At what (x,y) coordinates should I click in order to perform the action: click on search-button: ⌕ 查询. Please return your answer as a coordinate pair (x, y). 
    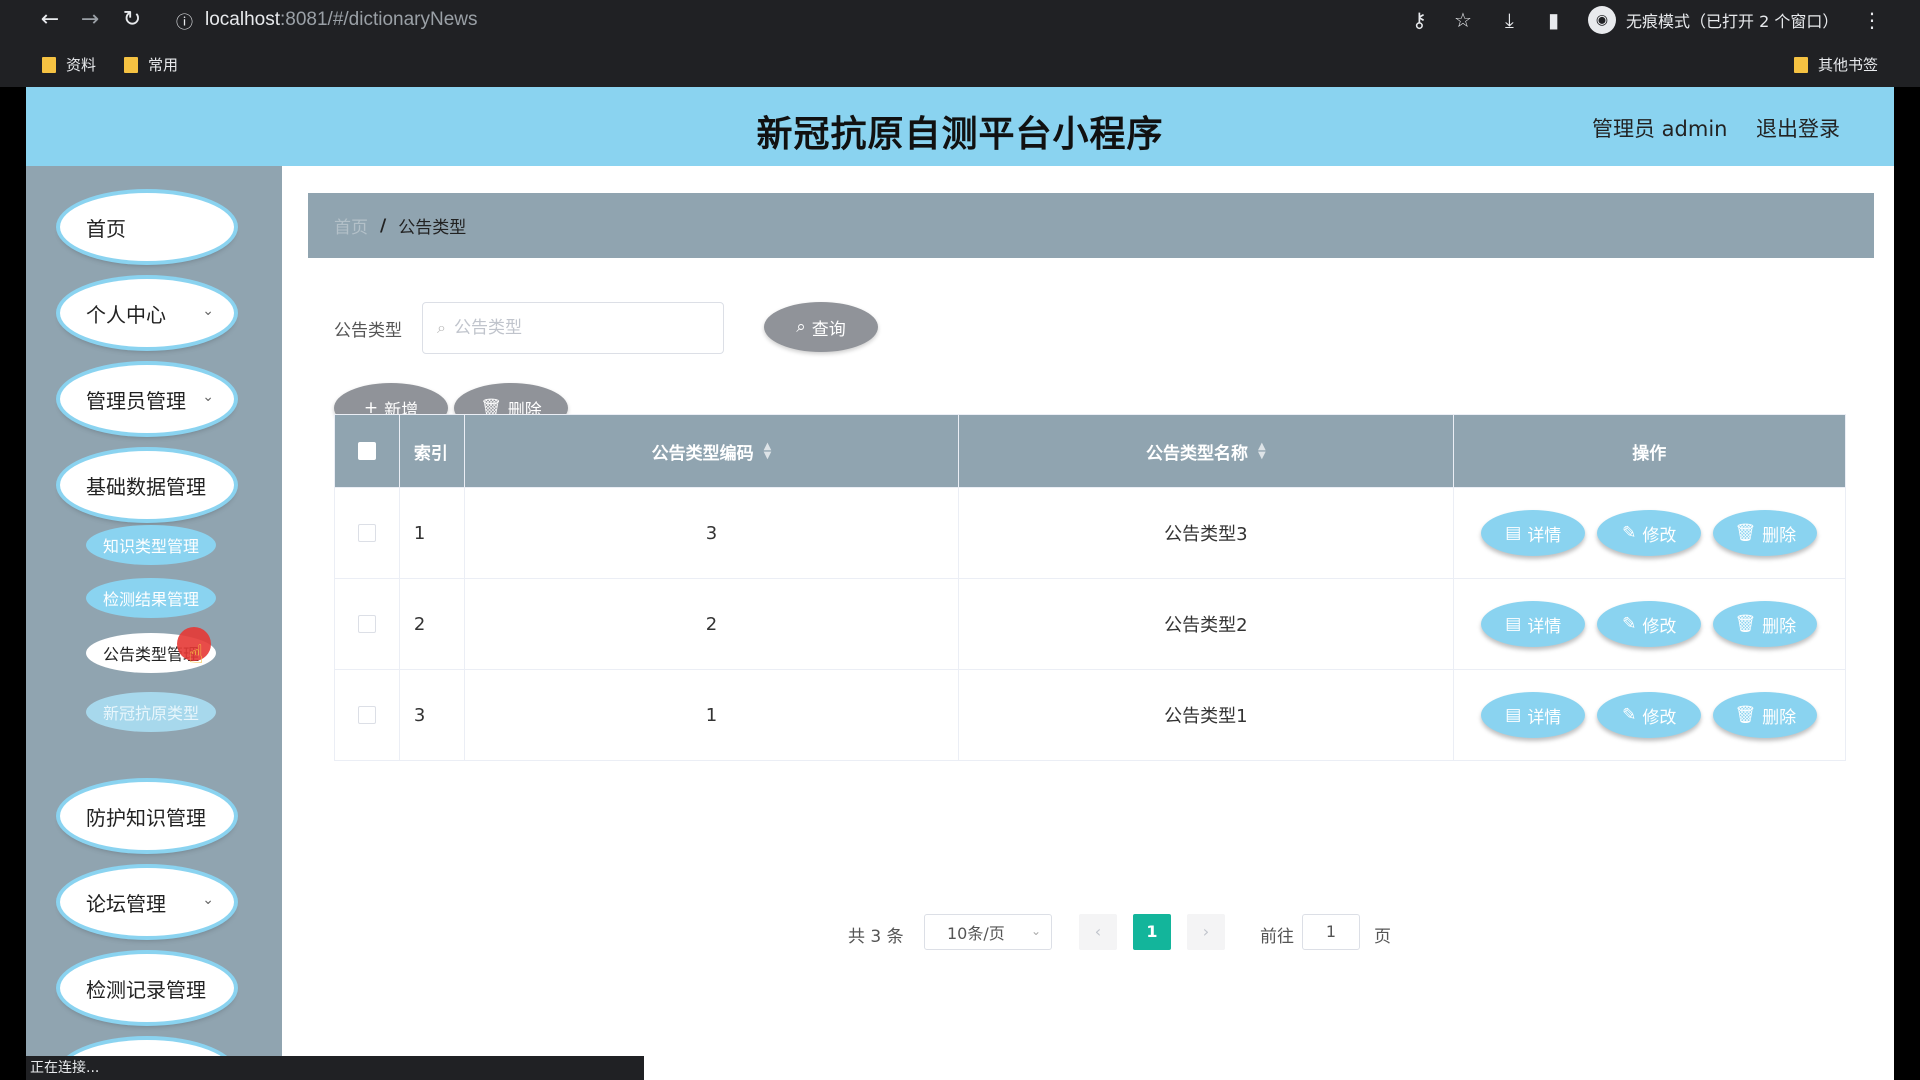
    Looking at the image, I should click on (821, 327).